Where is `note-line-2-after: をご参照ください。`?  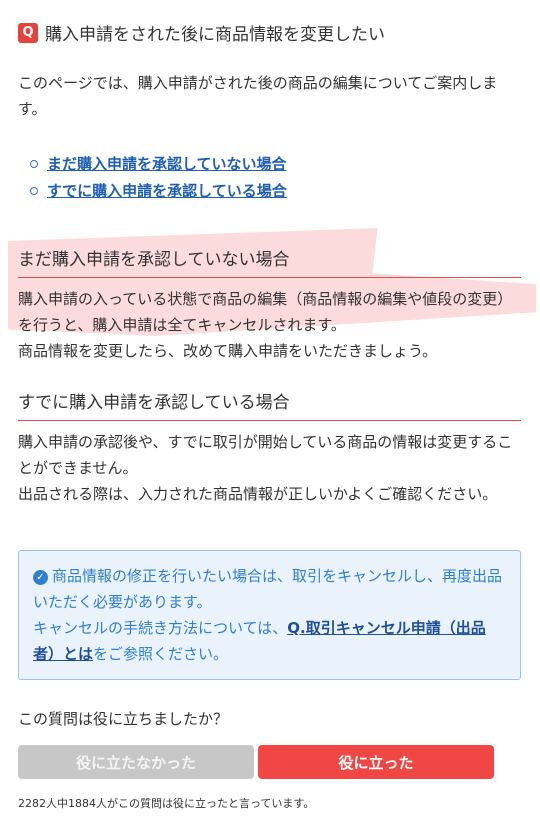 note-line-2-after: をご参照ください。 is located at coordinates (161, 654).